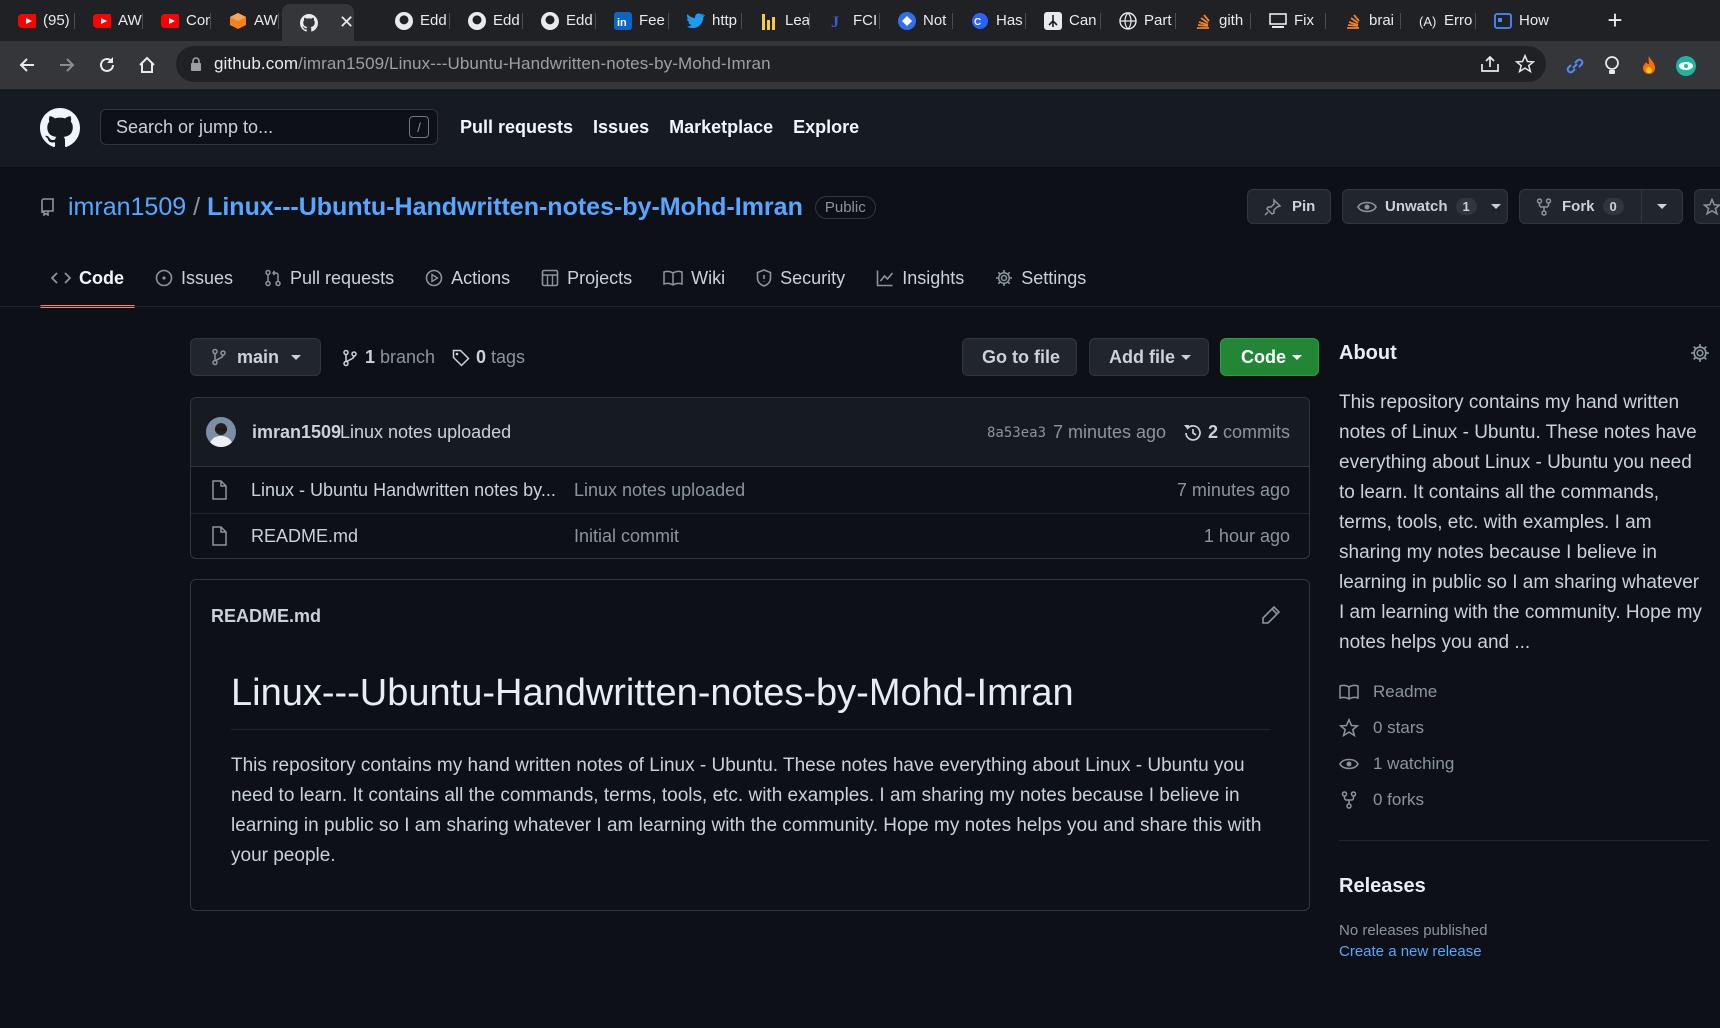  Describe the element at coordinates (255, 357) in the screenshot. I see `branch-select-button: main` at that location.